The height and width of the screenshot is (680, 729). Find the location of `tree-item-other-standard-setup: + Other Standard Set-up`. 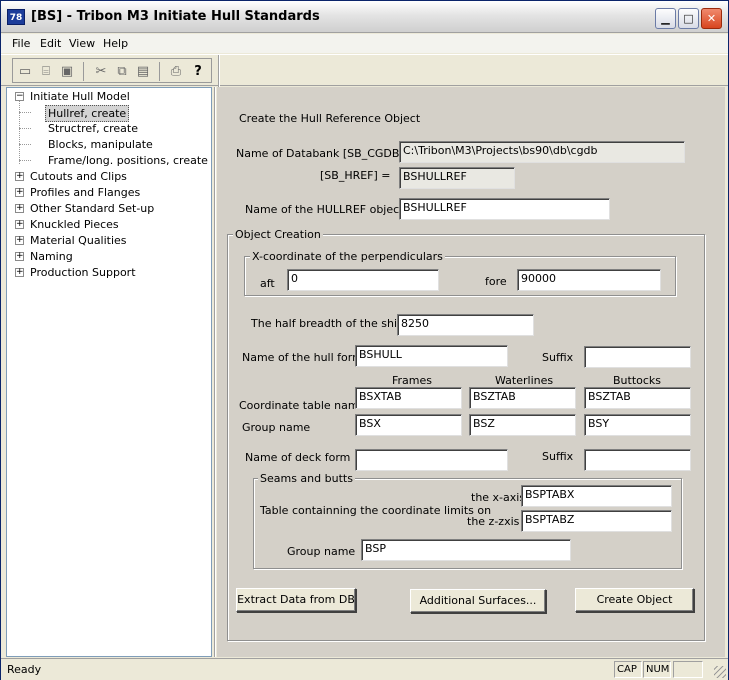

tree-item-other-standard-setup: + Other Standard Set-up is located at coordinates (110, 208).